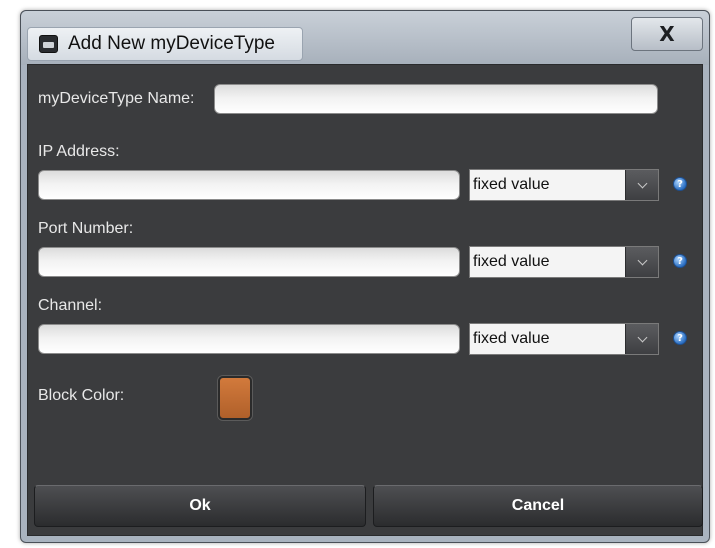 The image size is (715, 548). Describe the element at coordinates (249, 339) in the screenshot. I see `channel-input` at that location.